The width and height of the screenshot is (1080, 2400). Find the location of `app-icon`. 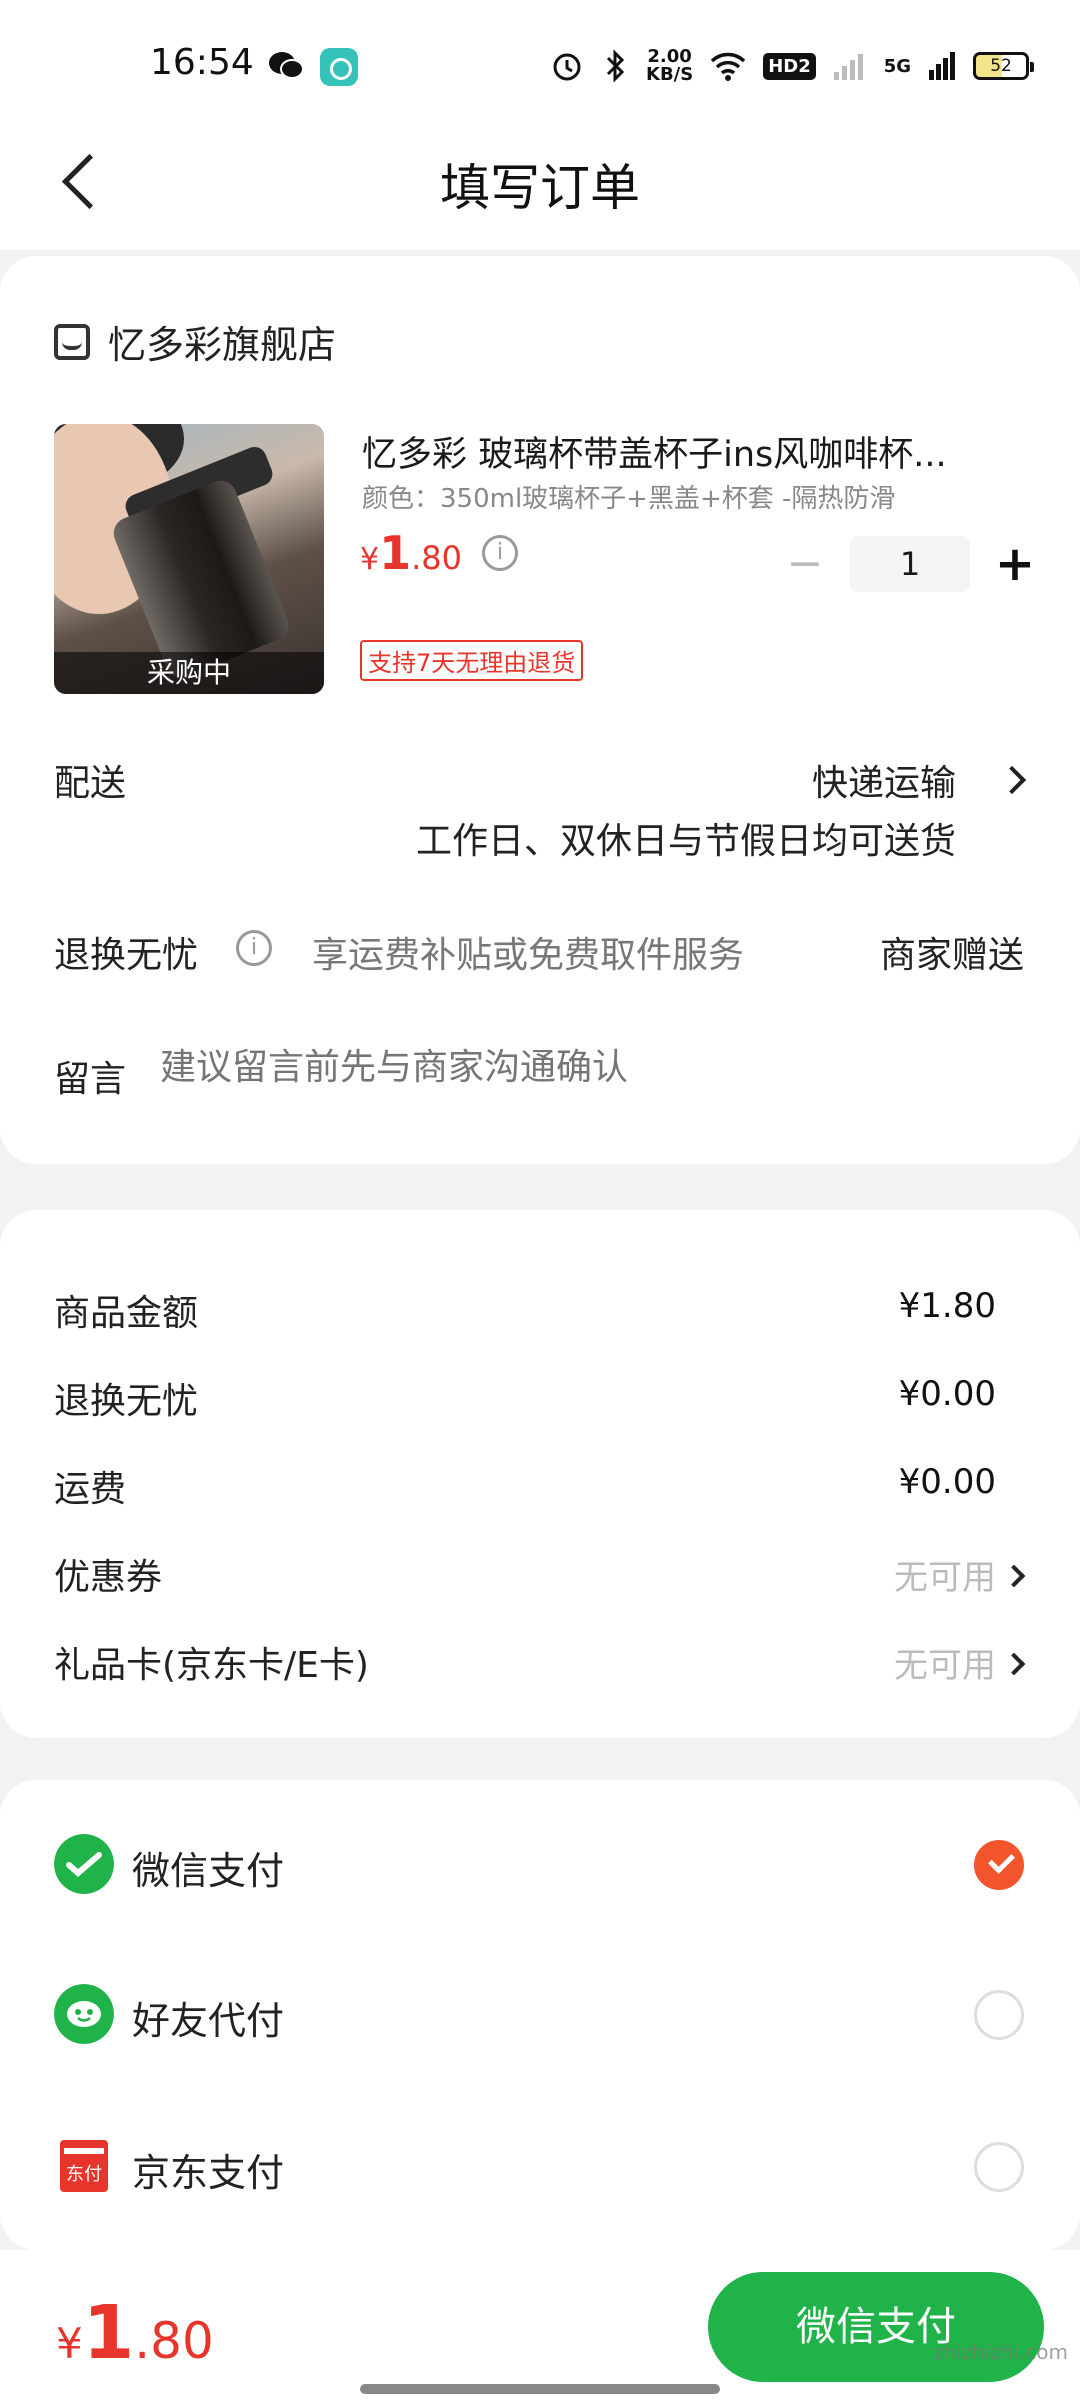

app-icon is located at coordinates (339, 67).